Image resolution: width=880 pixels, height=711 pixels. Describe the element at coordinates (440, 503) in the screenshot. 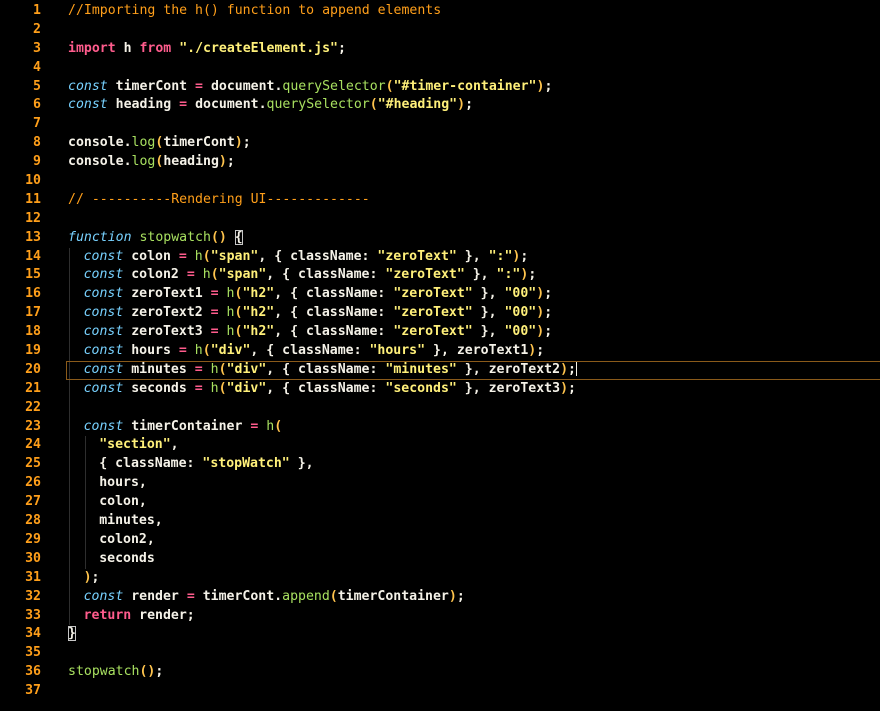

I see `code-line: 27 colon,` at that location.